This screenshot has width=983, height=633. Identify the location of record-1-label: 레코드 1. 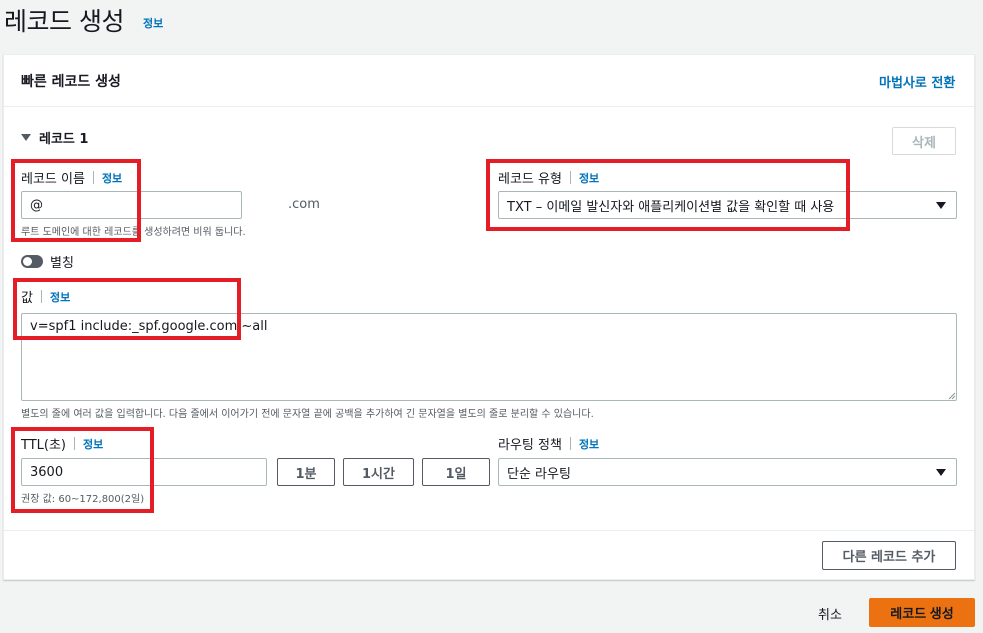
(64, 139).